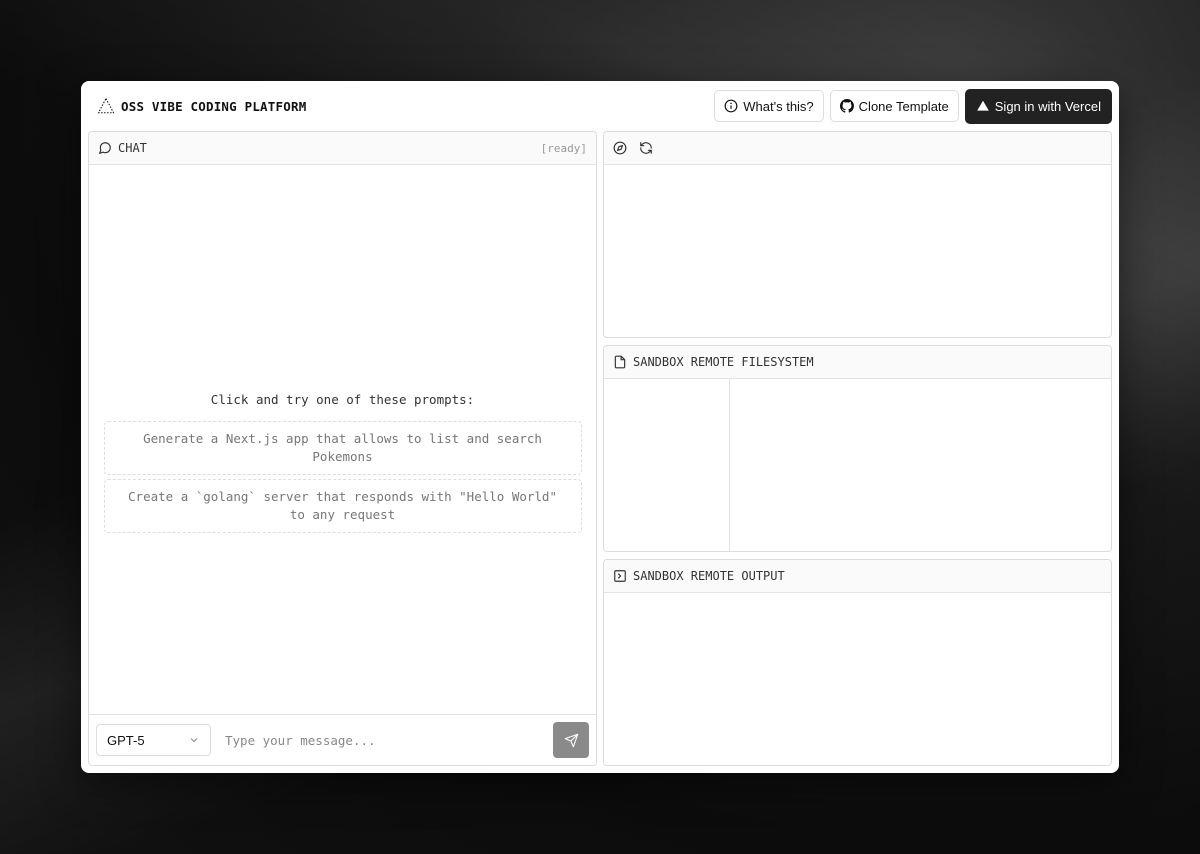 Image resolution: width=1200 pixels, height=854 pixels. I want to click on preview-panel, so click(857, 234).